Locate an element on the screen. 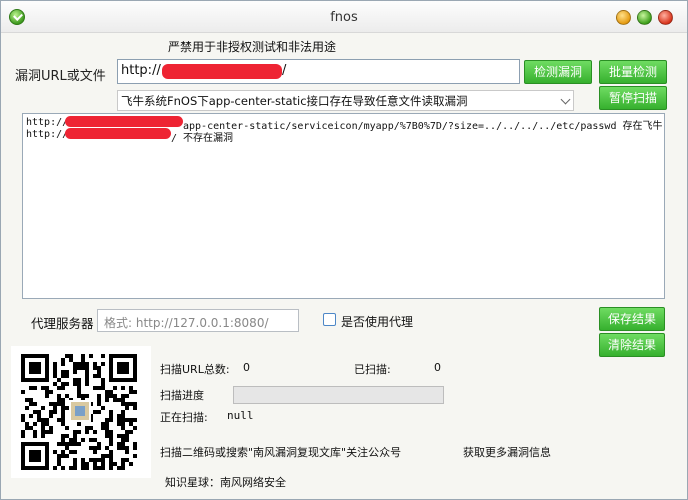 This screenshot has height=500, width=688. url-input: http:// / is located at coordinates (318, 71).